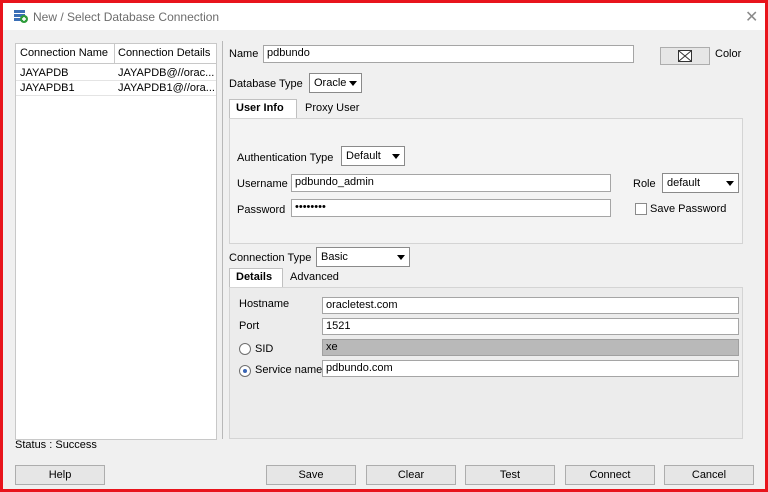 The height and width of the screenshot is (492, 768). I want to click on connection-table-header: Connection Name Connection Details, so click(116, 54).